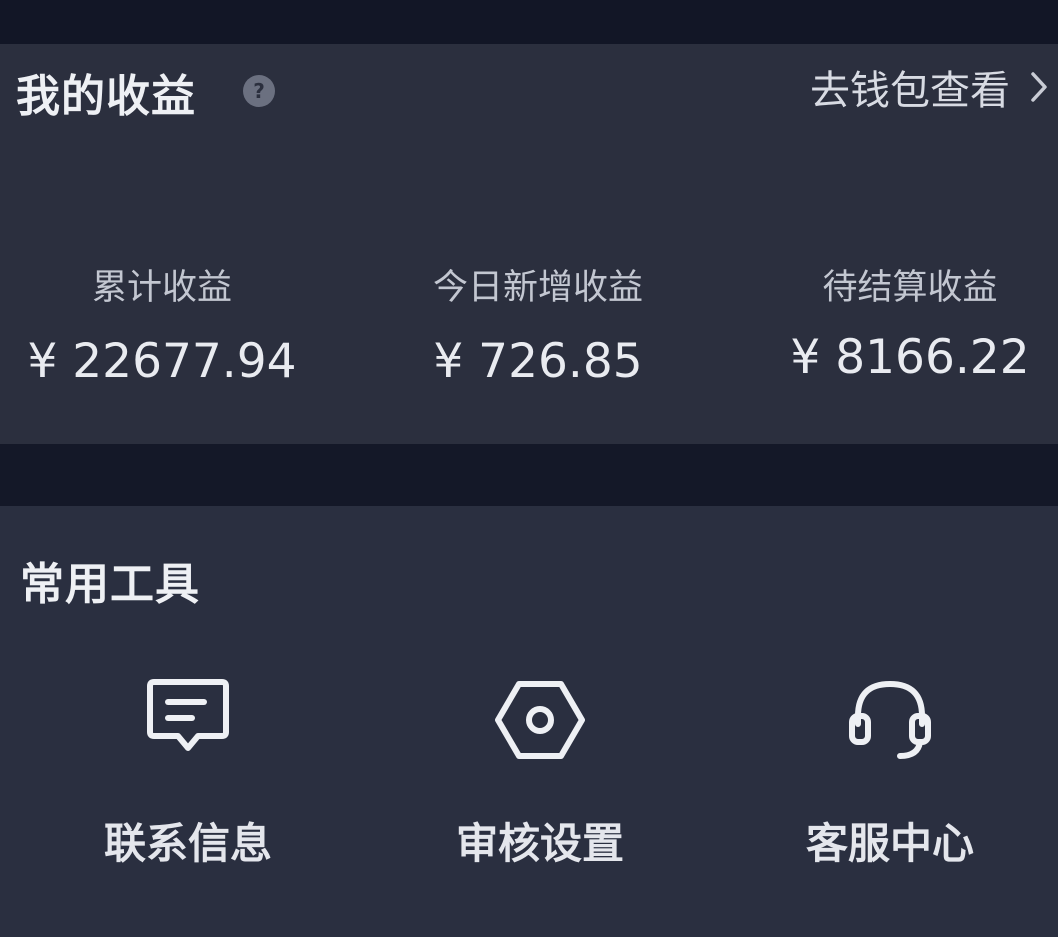  What do you see at coordinates (910, 91) in the screenshot?
I see `wallet-link-label: 去钱包查看` at bounding box center [910, 91].